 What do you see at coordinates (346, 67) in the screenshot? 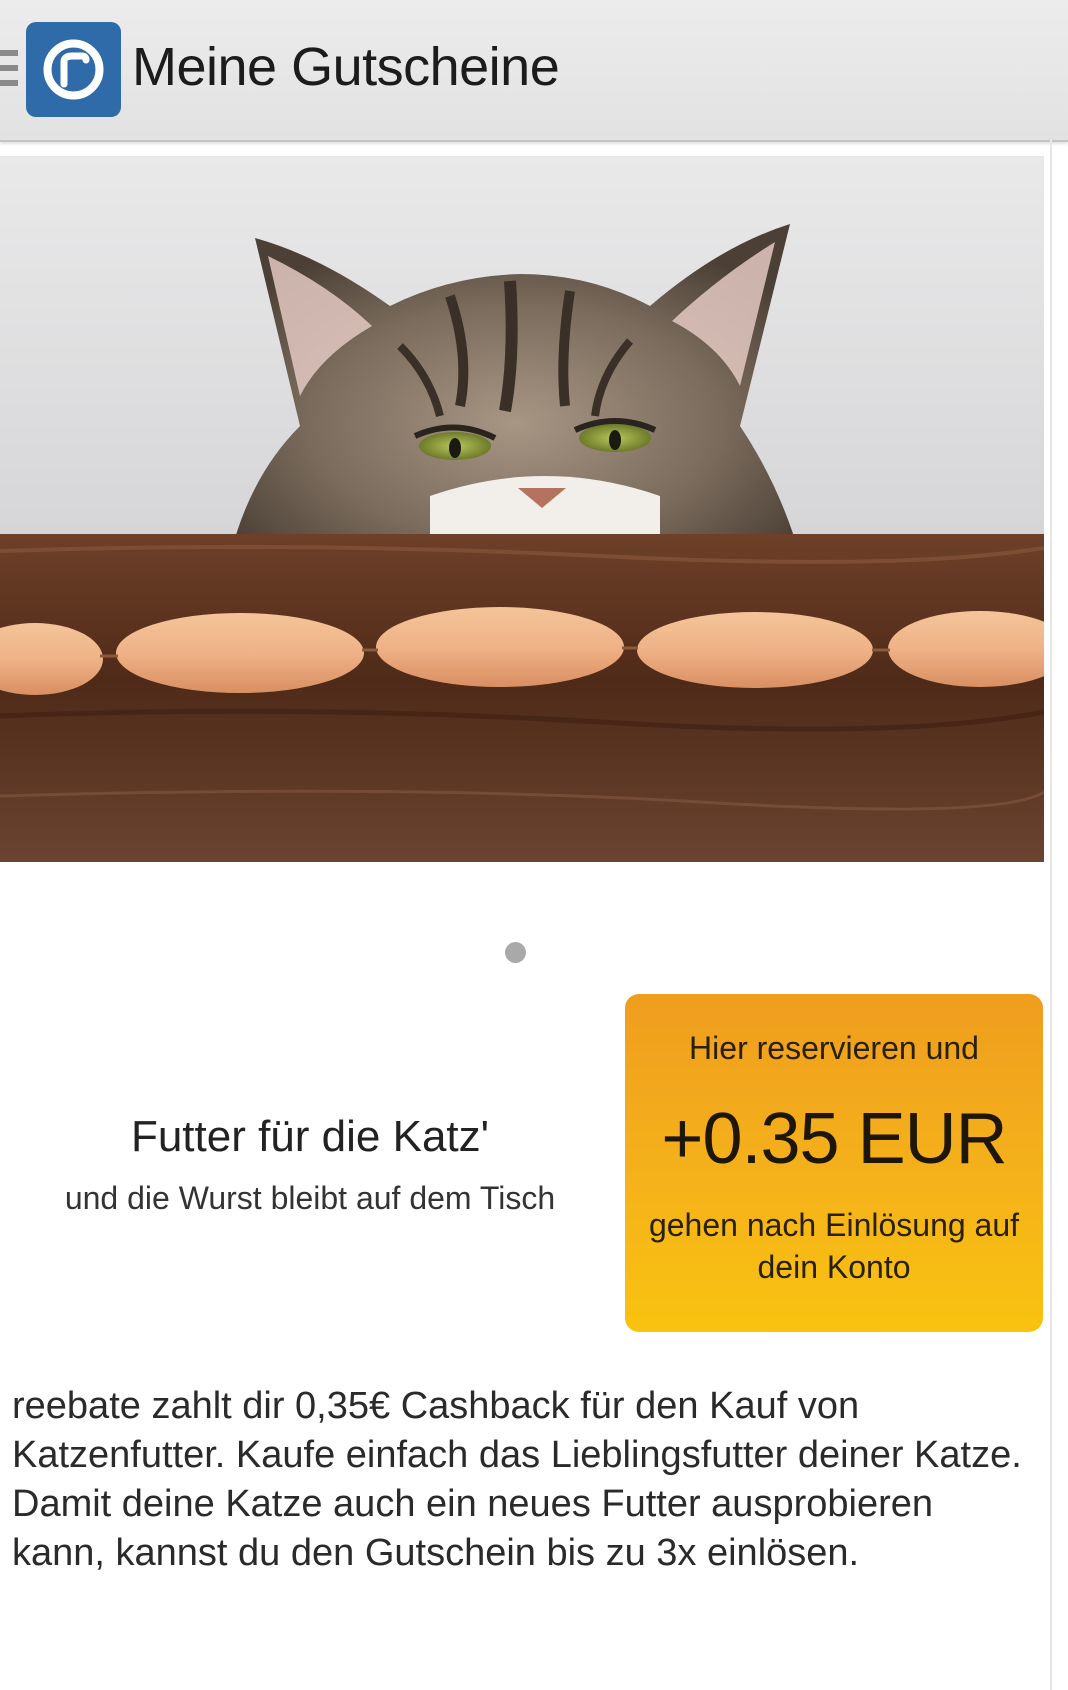
I see `page-title: Meine Gutscheine` at bounding box center [346, 67].